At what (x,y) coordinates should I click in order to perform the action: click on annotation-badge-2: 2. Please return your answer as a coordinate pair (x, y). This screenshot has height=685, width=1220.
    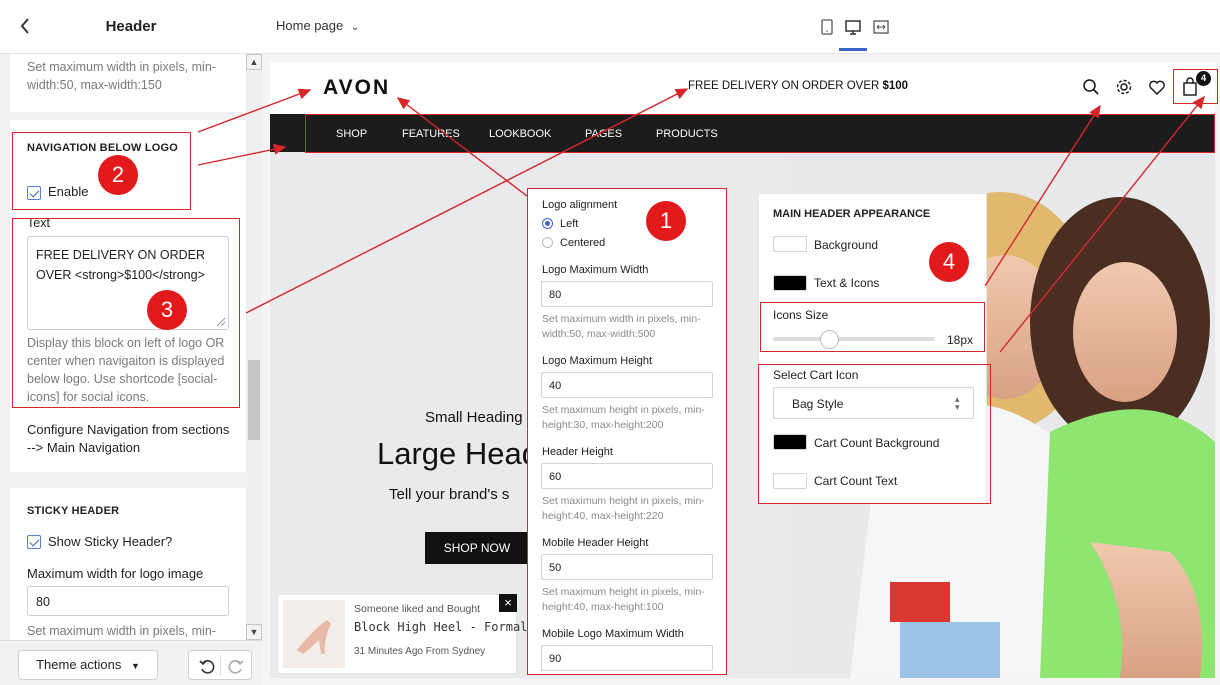
    Looking at the image, I should click on (118, 175).